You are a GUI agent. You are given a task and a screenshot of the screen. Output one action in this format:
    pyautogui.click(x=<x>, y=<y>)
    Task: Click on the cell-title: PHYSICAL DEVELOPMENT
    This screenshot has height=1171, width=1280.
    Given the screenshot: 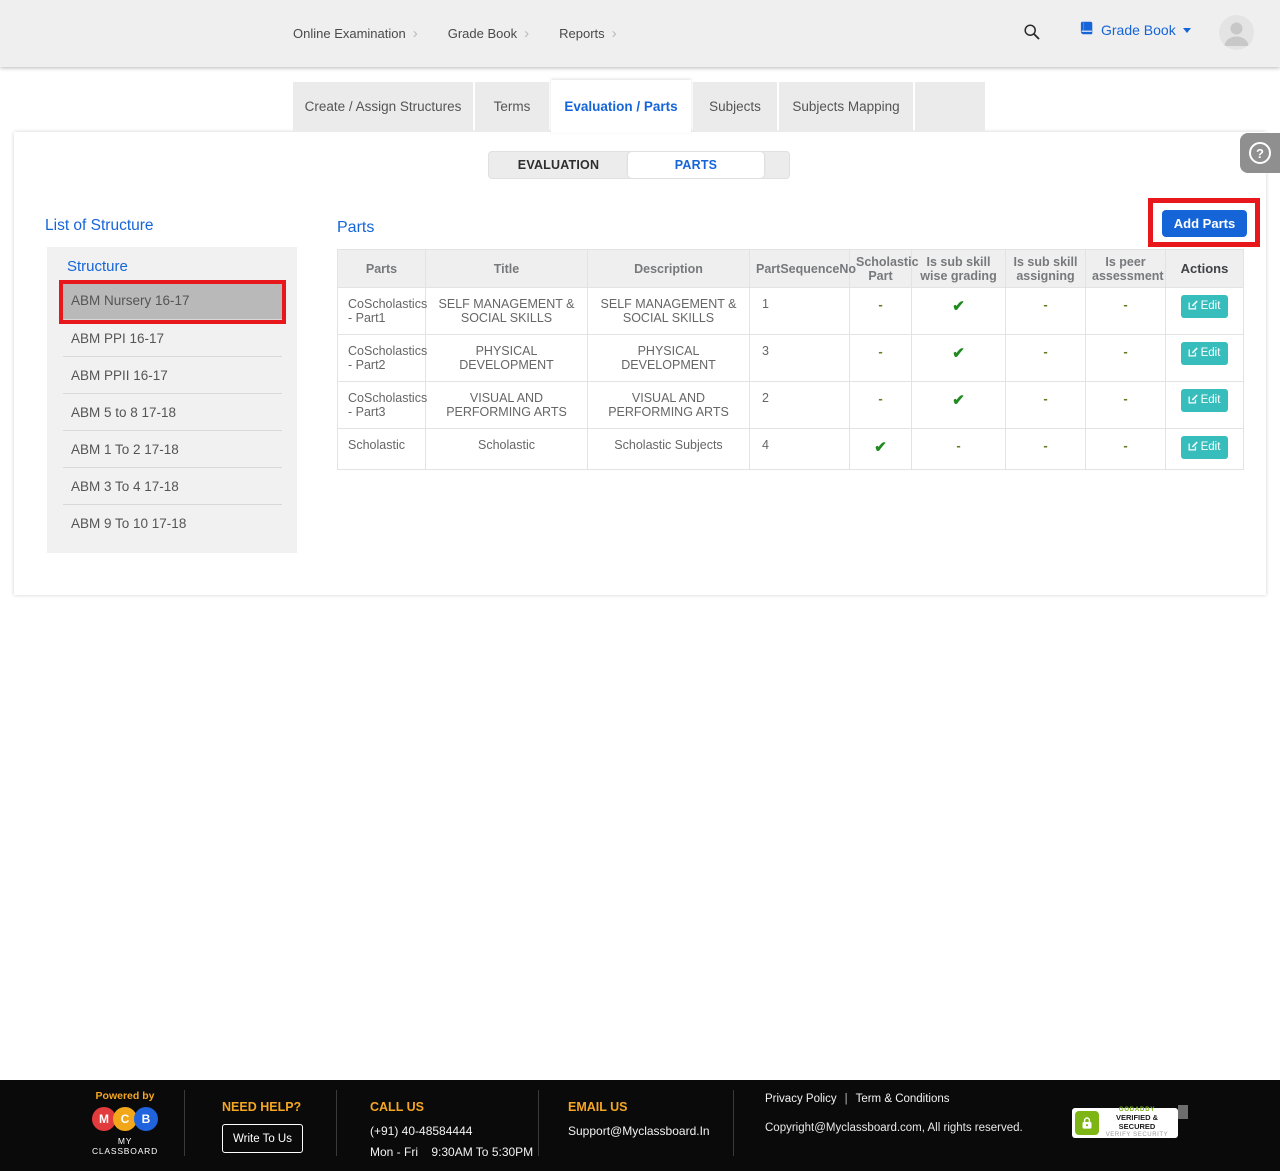 What is the action you would take?
    pyautogui.click(x=506, y=358)
    